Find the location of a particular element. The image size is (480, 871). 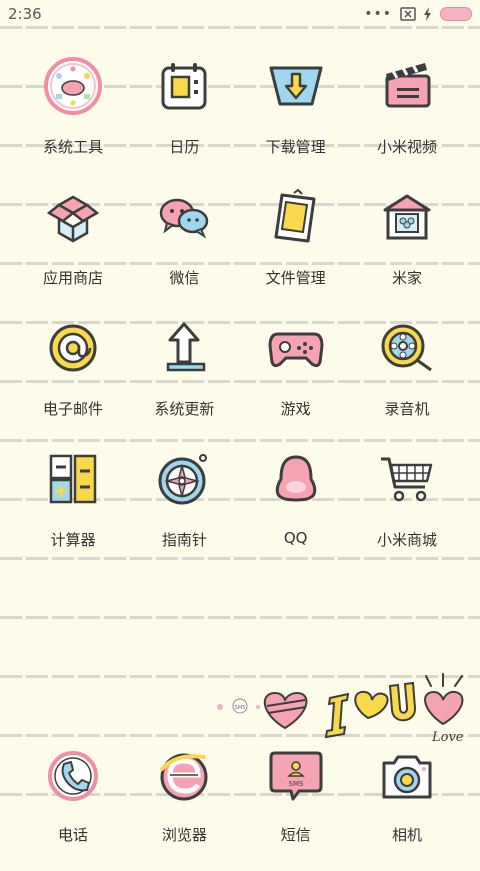

app-shop: 小米商城 is located at coordinates (407, 486).